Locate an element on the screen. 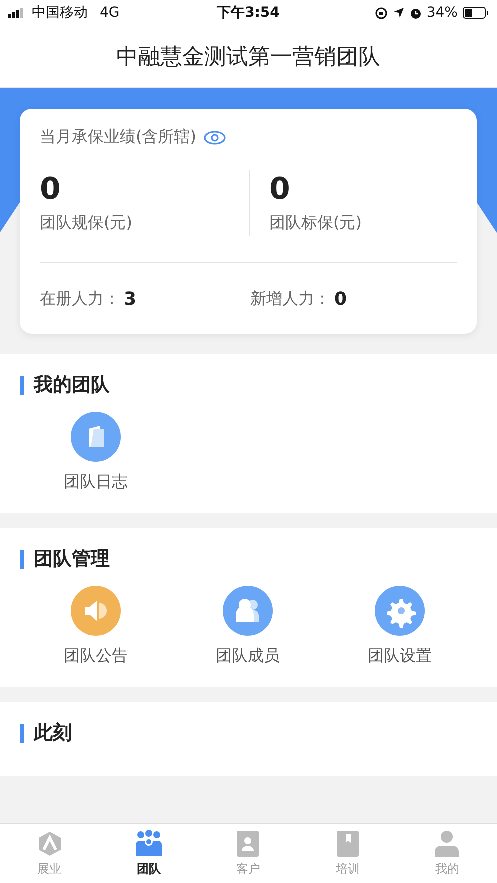 This screenshot has height=883, width=497. section-title: 团队管理 is located at coordinates (72, 559).